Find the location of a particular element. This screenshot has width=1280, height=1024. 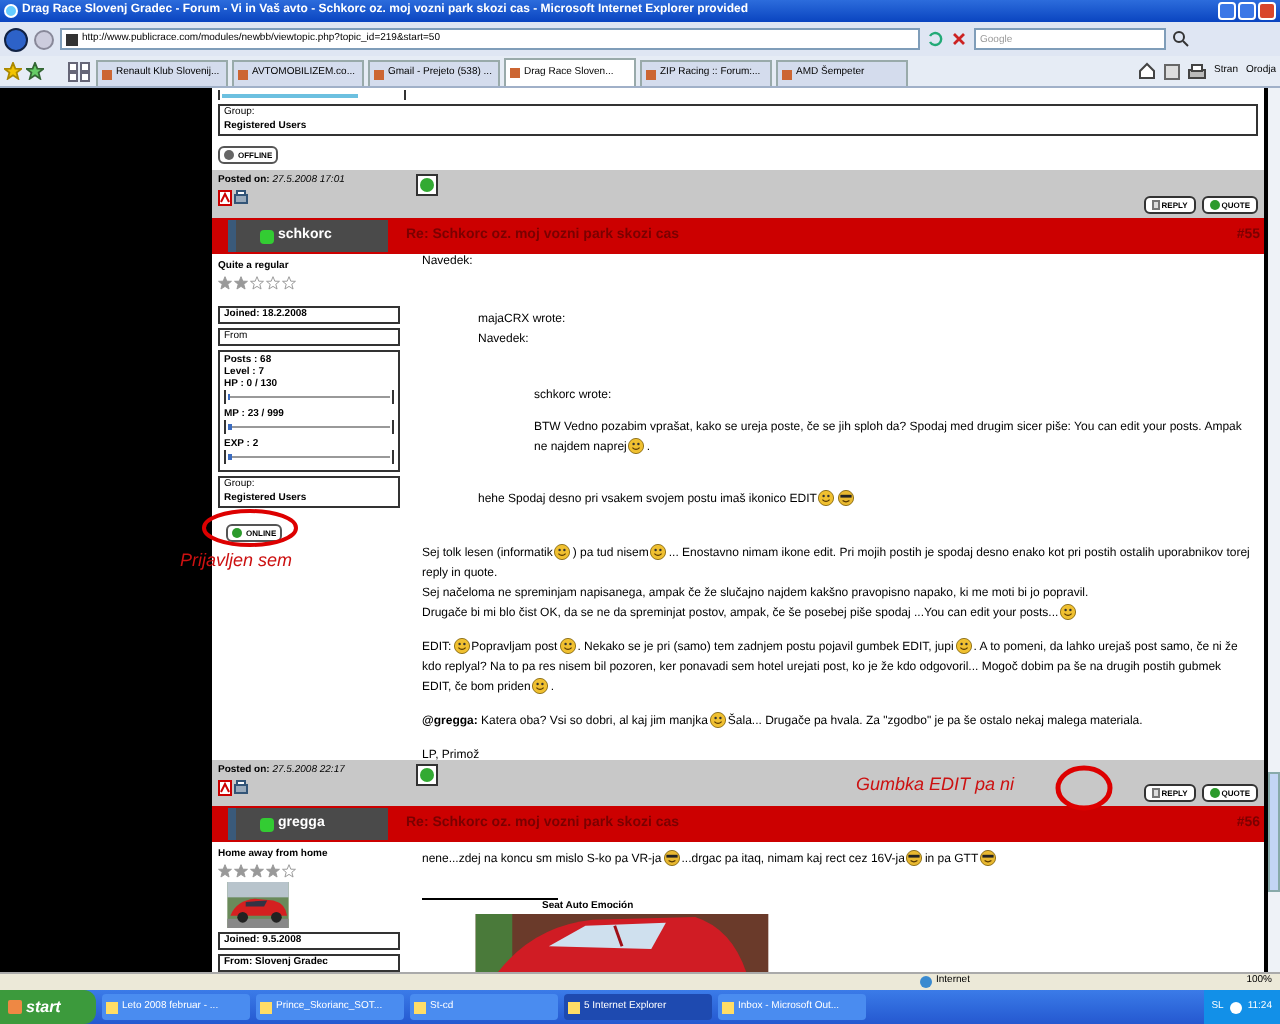

close-button is located at coordinates (1267, 11).